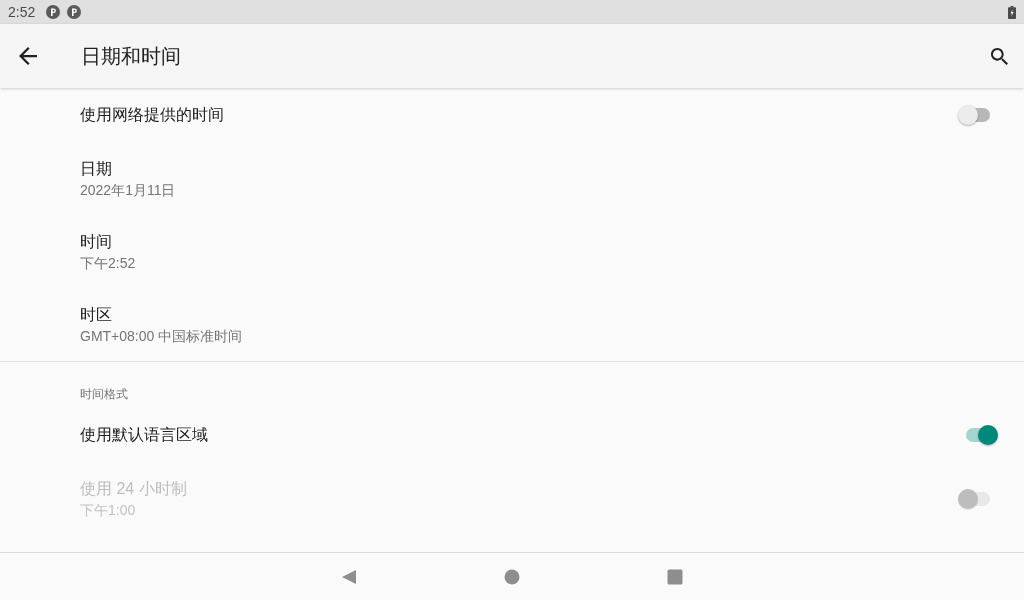 Image resolution: width=1024 pixels, height=600 pixels. What do you see at coordinates (512, 576) in the screenshot?
I see `home-icon` at bounding box center [512, 576].